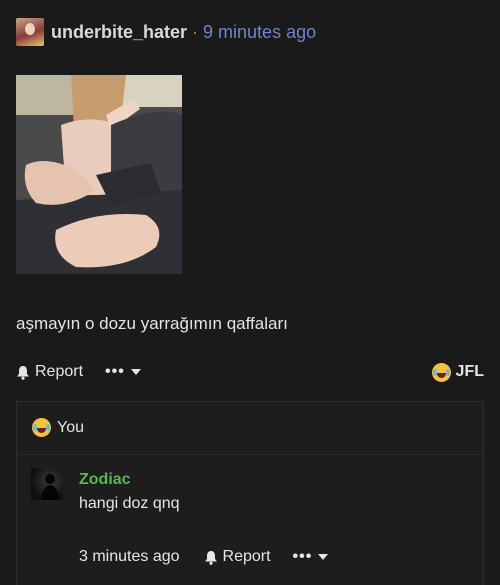 This screenshot has width=500, height=585. What do you see at coordinates (250, 372) in the screenshot?
I see `post-action-bar: Report ••• JFL` at bounding box center [250, 372].